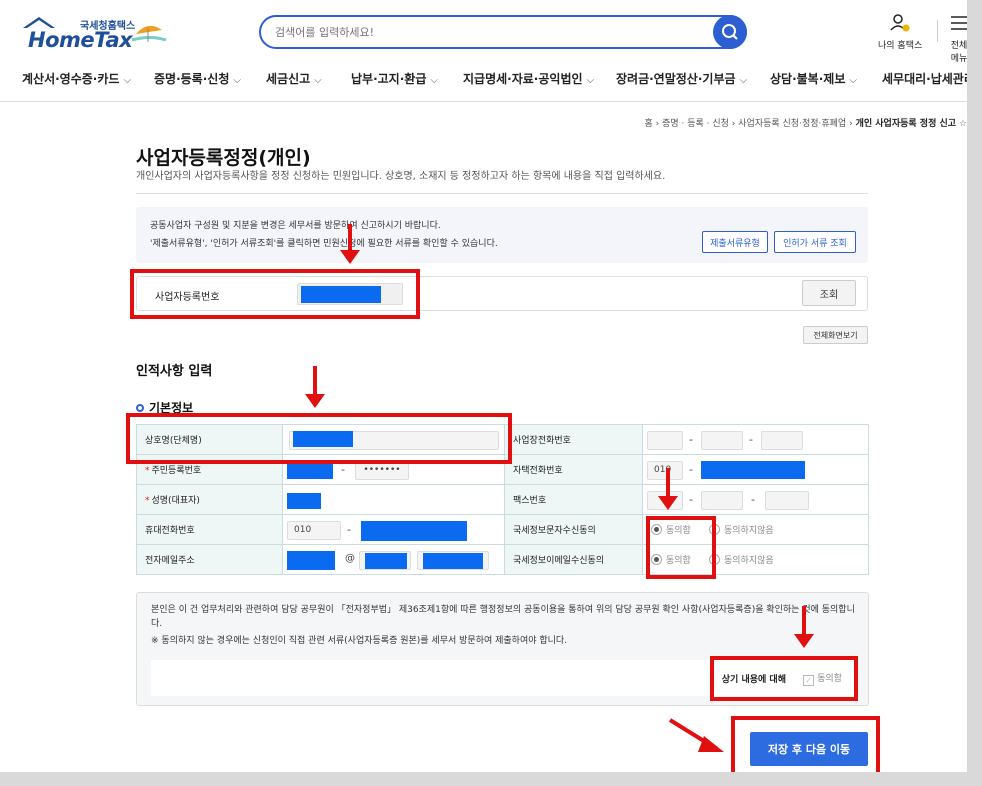 The image size is (982, 786). I want to click on page-title: 사업자등록정정(개인), so click(223, 158).